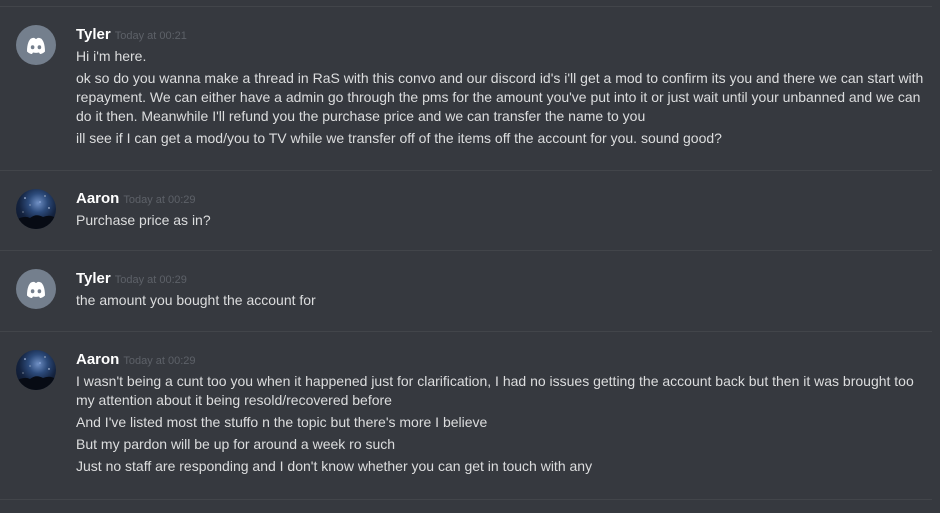  Describe the element at coordinates (143, 220) in the screenshot. I see `message-text: Purchase price as in?` at that location.